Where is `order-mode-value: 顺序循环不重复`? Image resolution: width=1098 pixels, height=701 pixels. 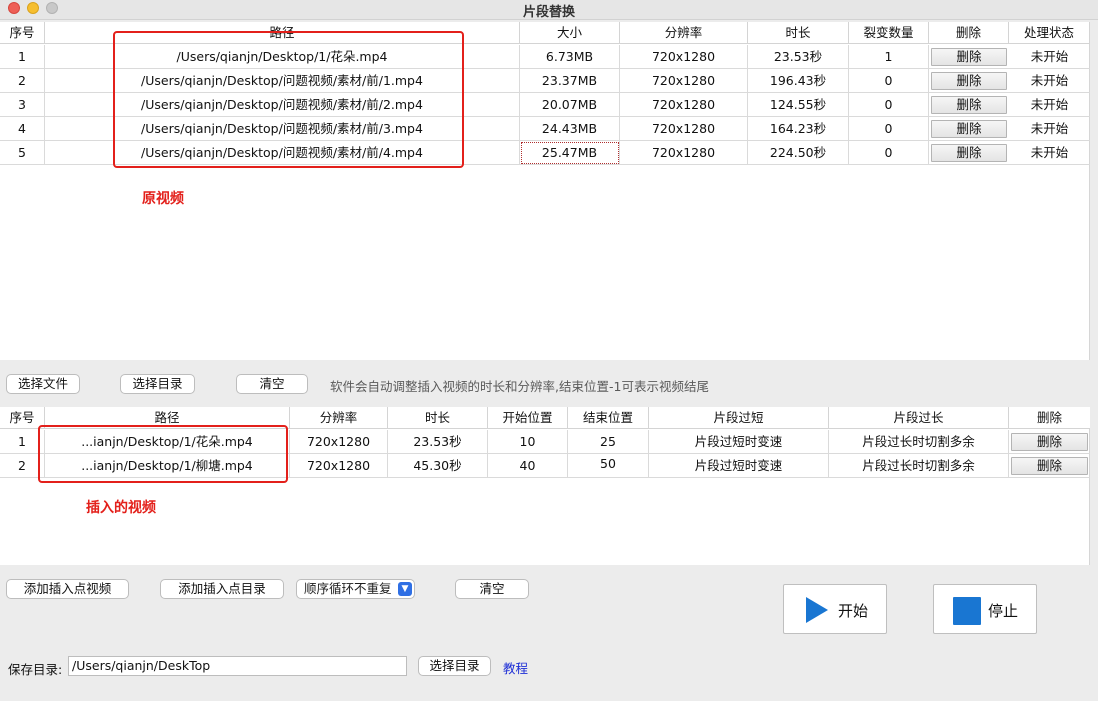
order-mode-value: 顺序循环不重复 is located at coordinates (348, 588).